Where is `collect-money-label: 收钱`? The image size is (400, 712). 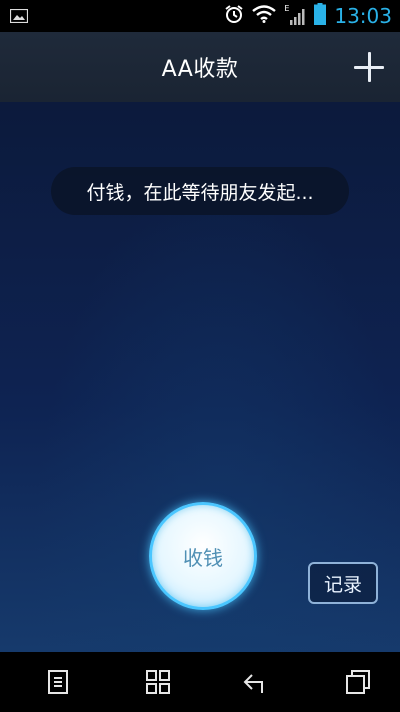
collect-money-label: 收钱 is located at coordinates (203, 557).